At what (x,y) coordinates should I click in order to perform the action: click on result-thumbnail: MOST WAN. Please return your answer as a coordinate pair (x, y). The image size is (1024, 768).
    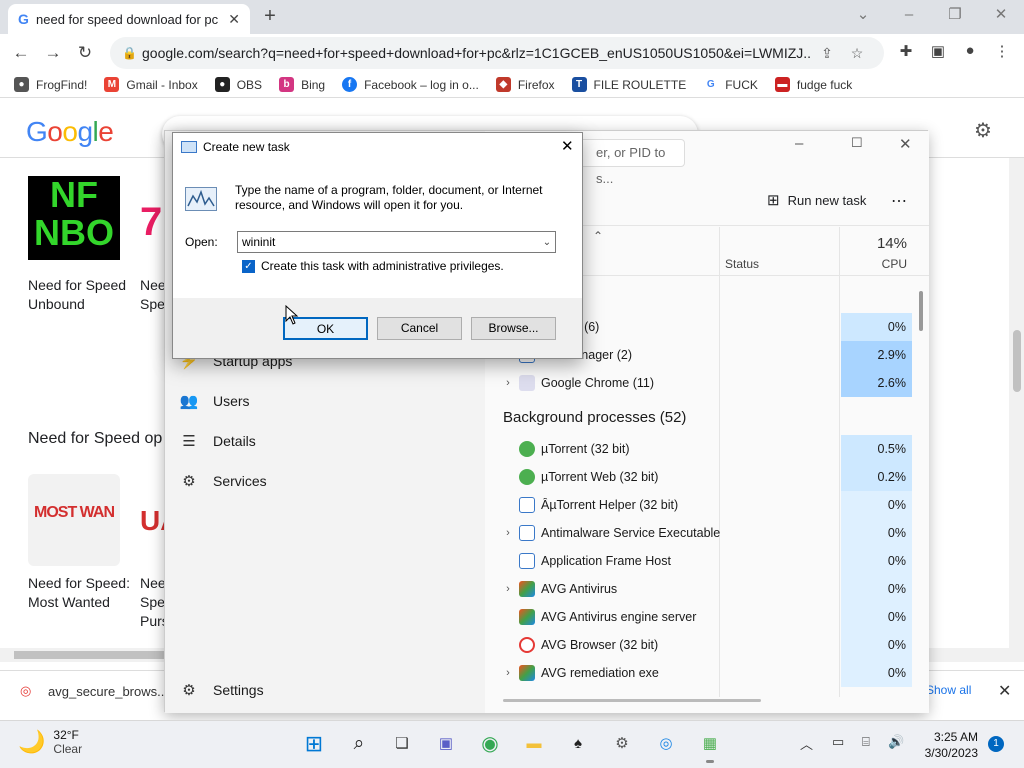
    Looking at the image, I should click on (74, 520).